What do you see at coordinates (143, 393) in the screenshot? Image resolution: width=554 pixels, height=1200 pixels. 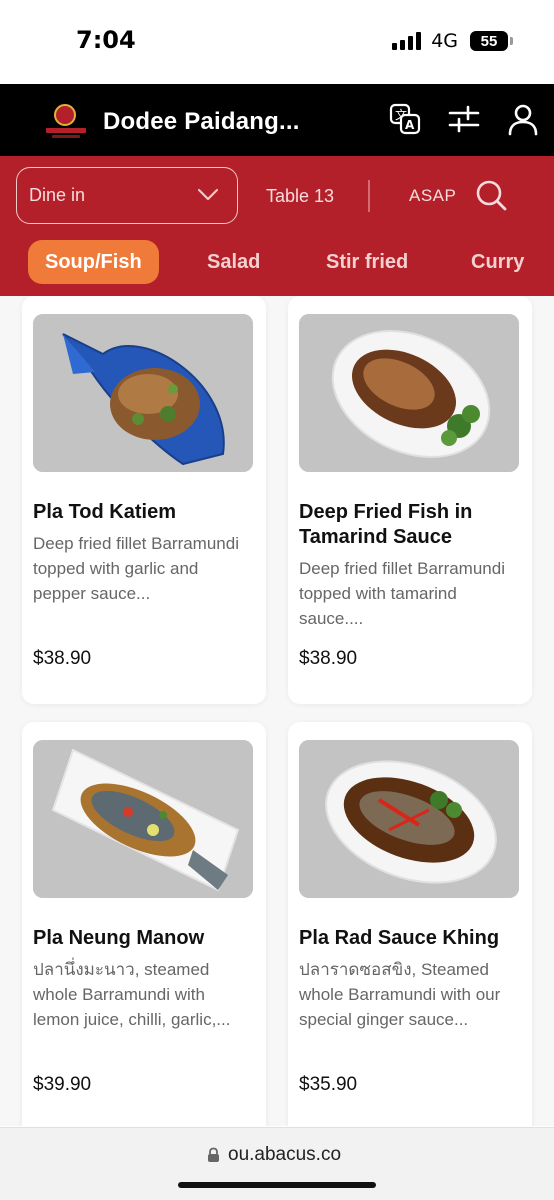 I see `dish-photo-pla-tod-katiem` at bounding box center [143, 393].